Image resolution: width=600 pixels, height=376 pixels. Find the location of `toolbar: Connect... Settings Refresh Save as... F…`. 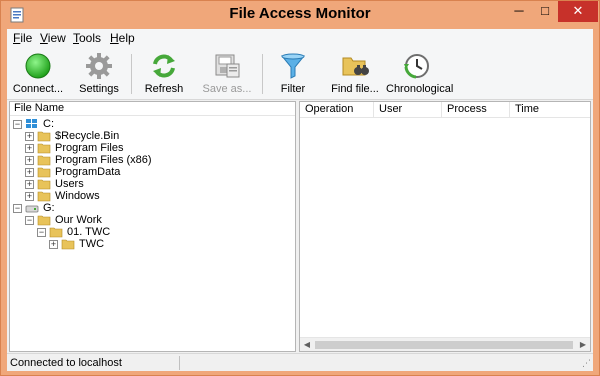

toolbar: Connect... Settings Refresh Save as... F… is located at coordinates (300, 74).